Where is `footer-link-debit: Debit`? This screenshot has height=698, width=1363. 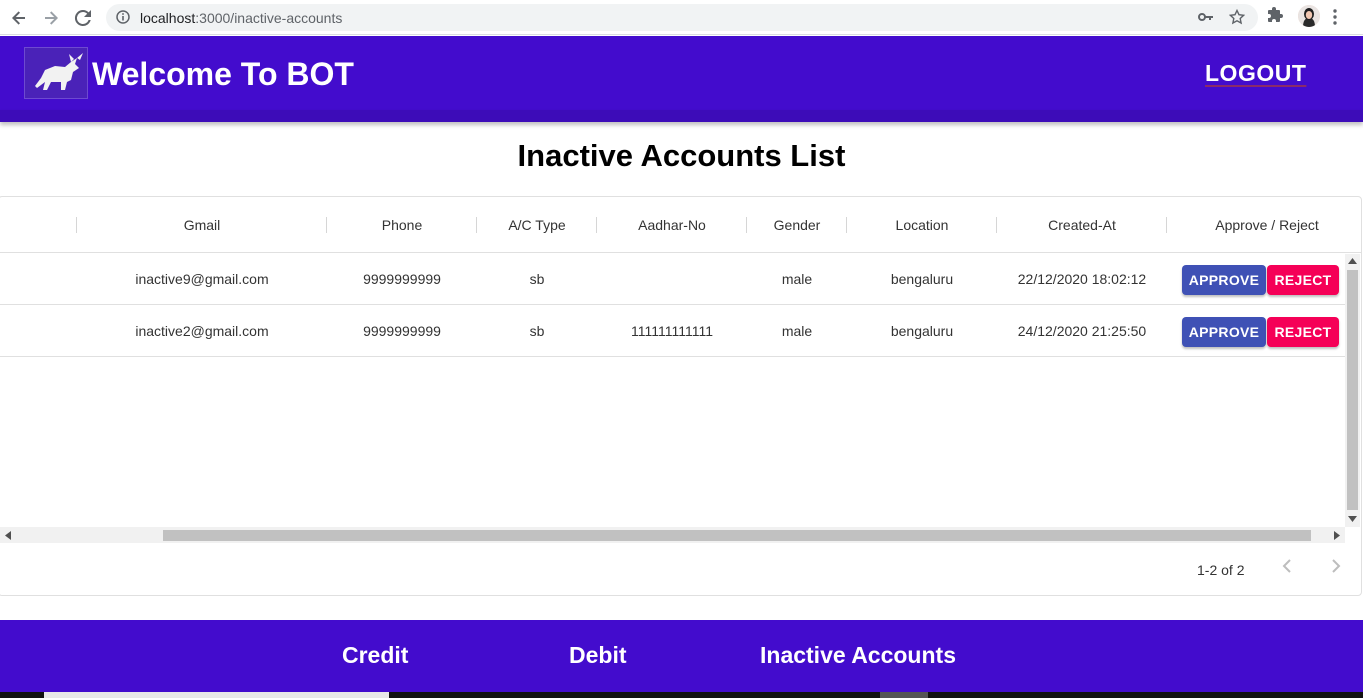 footer-link-debit: Debit is located at coordinates (598, 655).